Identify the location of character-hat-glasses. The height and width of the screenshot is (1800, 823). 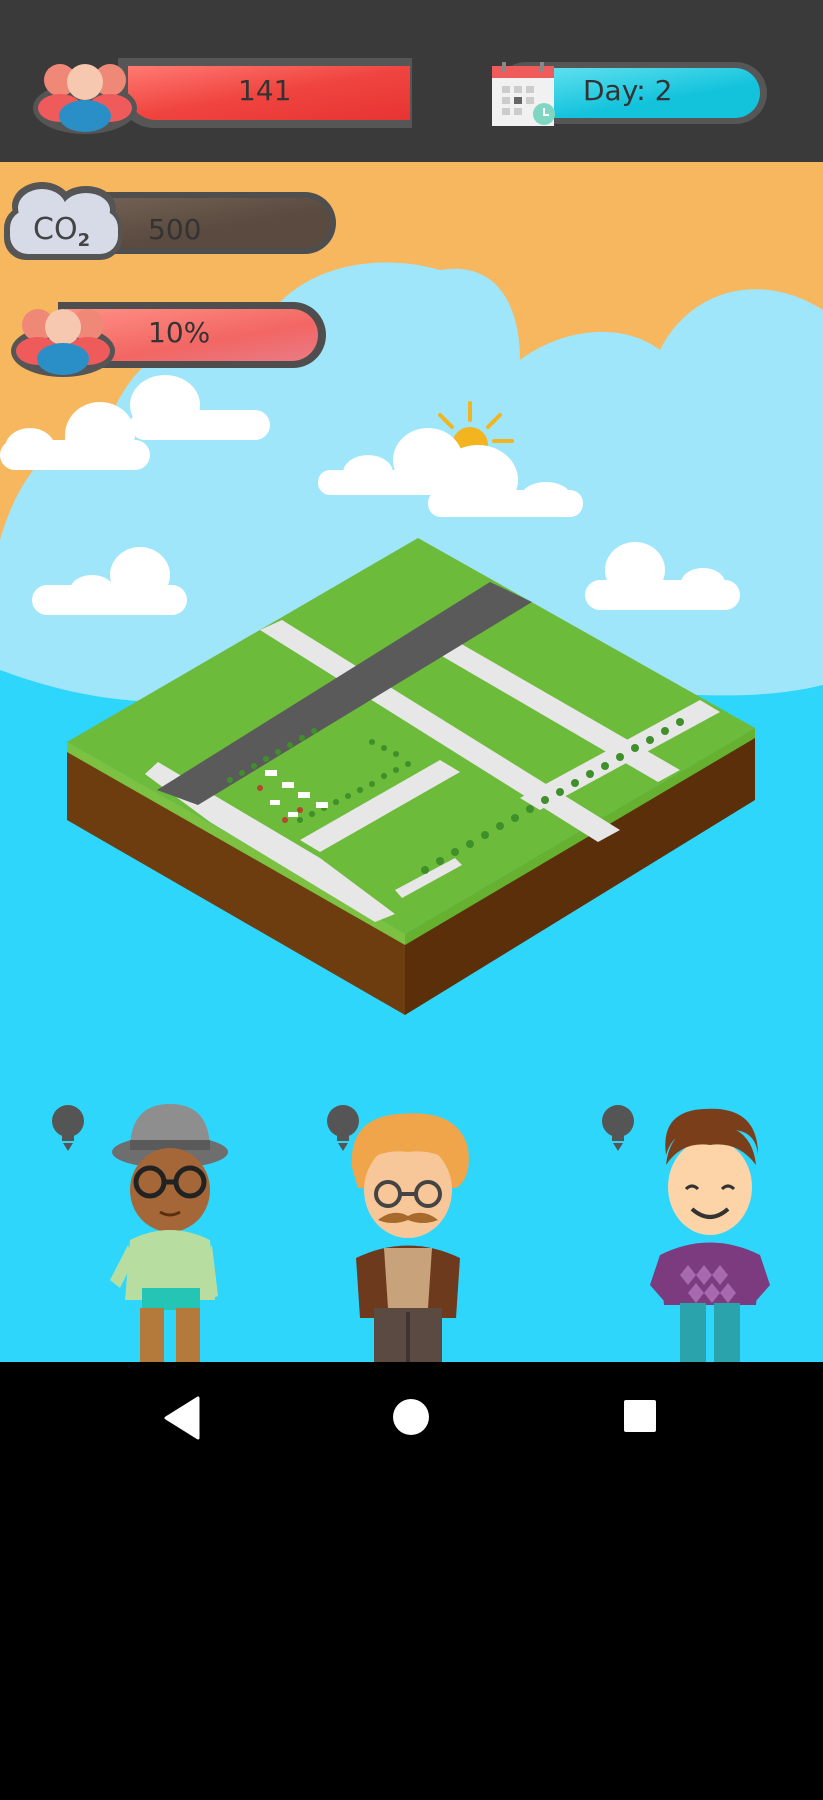
(170, 1231).